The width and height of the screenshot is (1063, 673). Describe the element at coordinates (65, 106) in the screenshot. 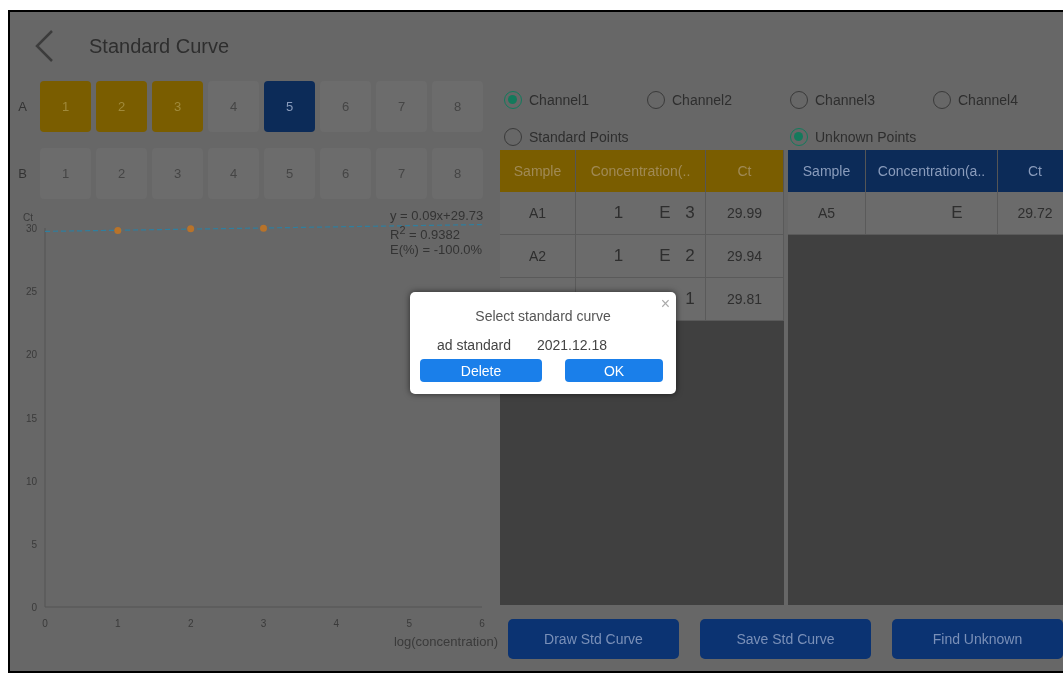

I see `well-button: 1` at that location.